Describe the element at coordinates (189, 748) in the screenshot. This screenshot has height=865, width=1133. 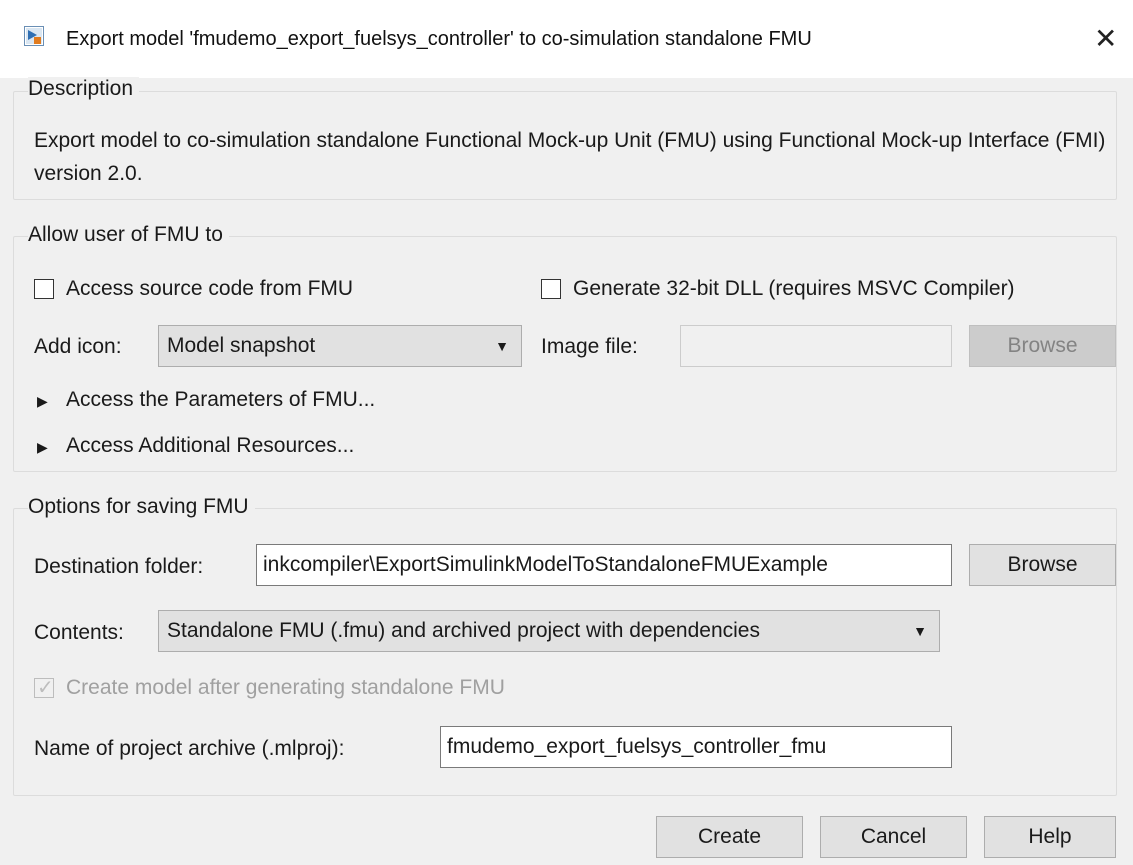
I see `archive-name-label: Name of project archive (.mlproj):` at that location.